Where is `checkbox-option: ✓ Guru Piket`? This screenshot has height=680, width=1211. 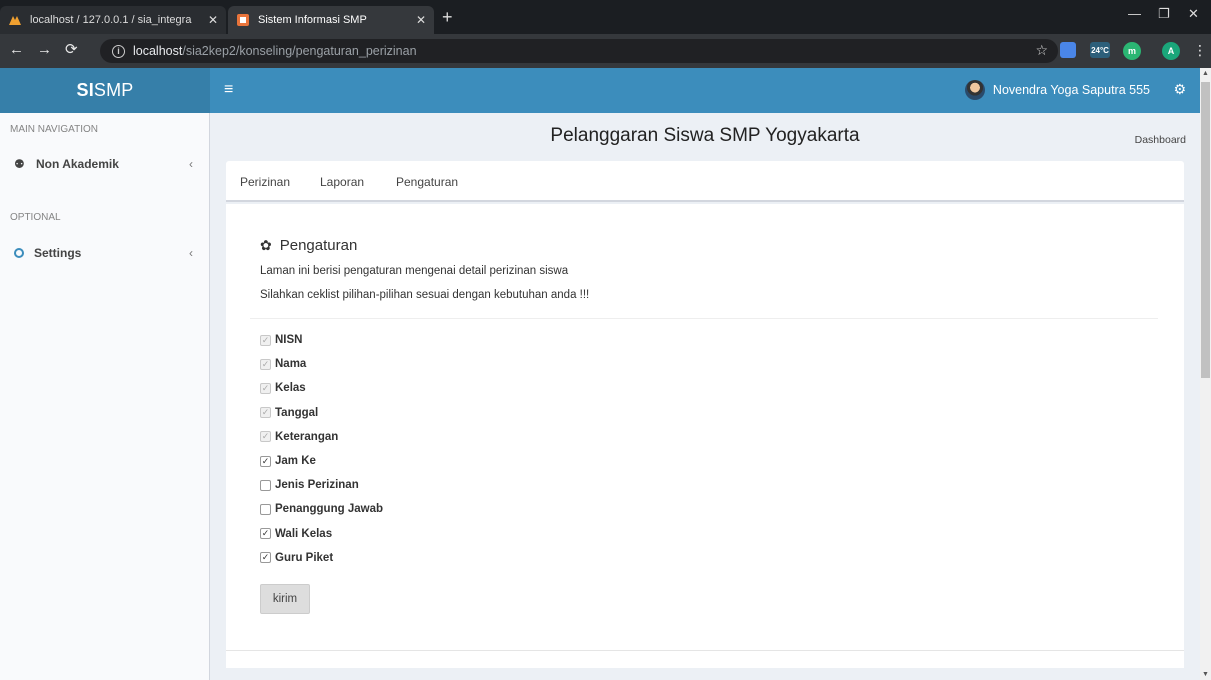 checkbox-option: ✓ Guru Piket is located at coordinates (296, 558).